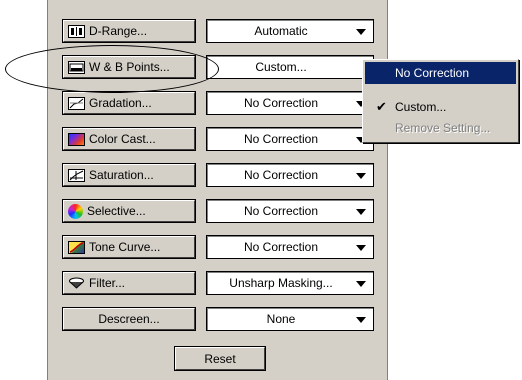 The height and width of the screenshot is (380, 522). I want to click on row-selective: Selective... No Correction, so click(218, 212).